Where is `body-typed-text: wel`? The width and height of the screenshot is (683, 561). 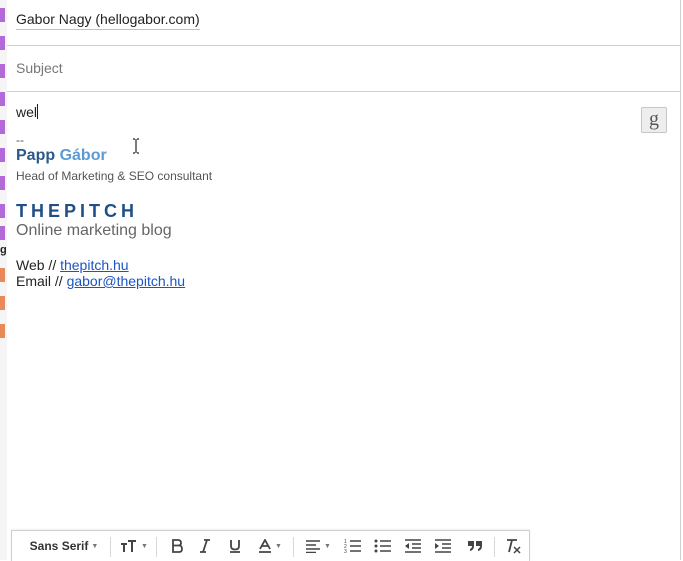 body-typed-text: wel is located at coordinates (27, 112).